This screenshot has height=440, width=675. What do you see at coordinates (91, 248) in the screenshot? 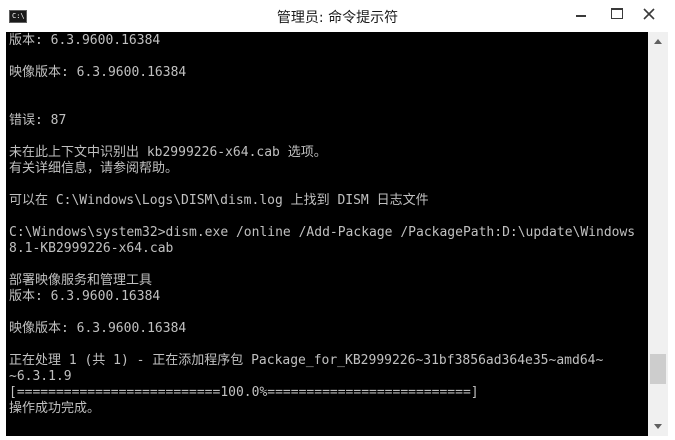
I see `console-line: 8.1-KB2999226-x64.cab` at bounding box center [91, 248].